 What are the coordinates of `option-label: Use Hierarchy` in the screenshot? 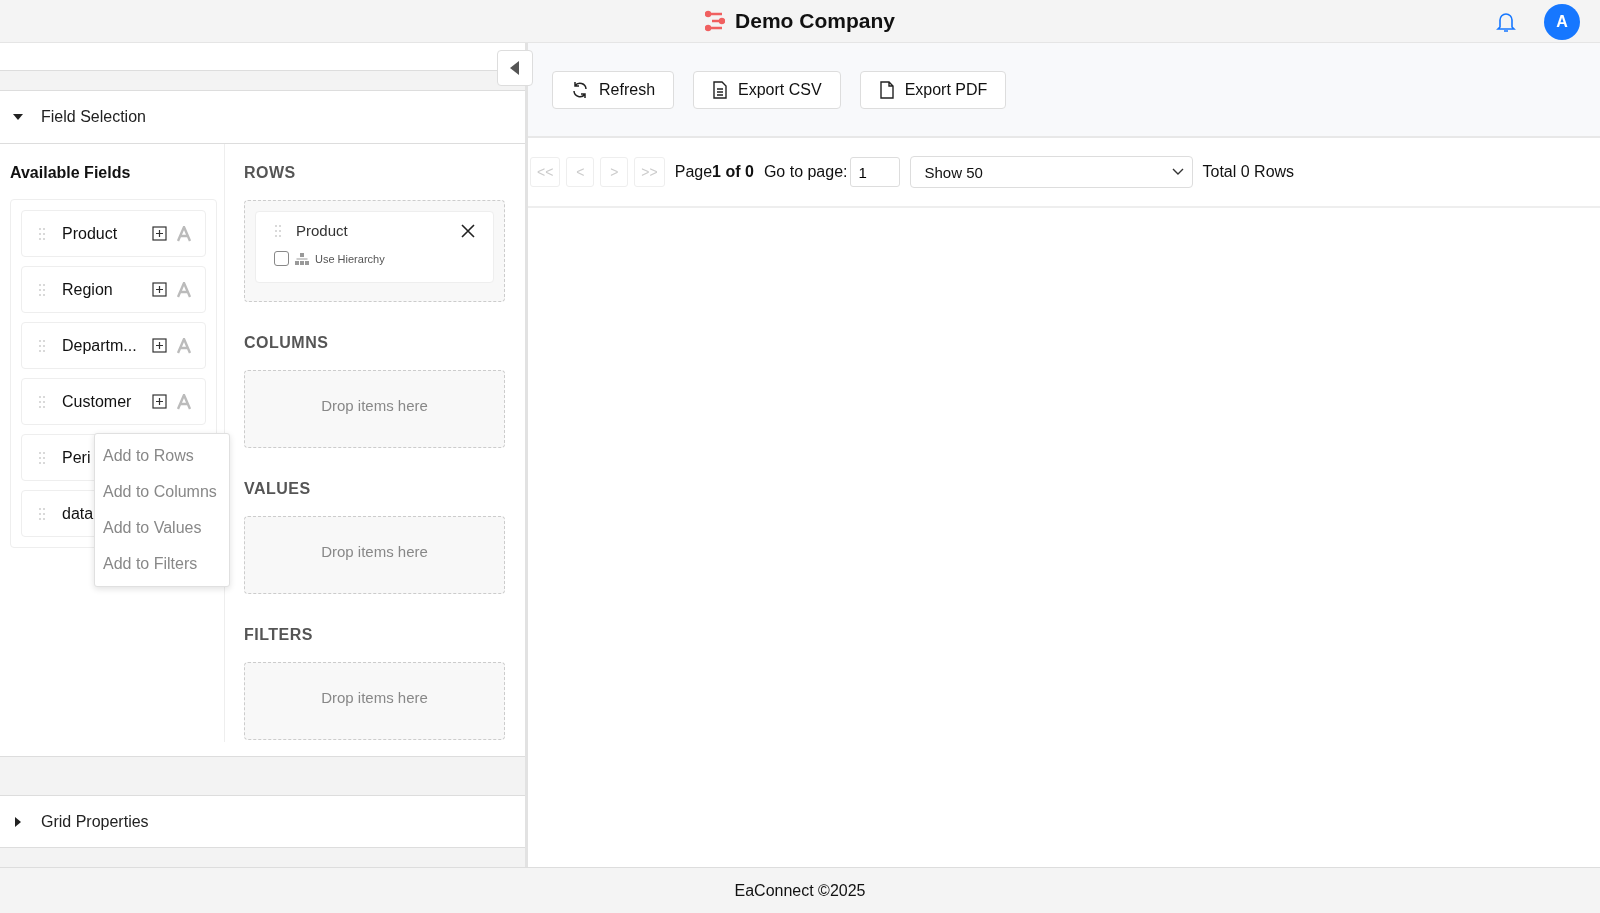 It's located at (350, 258).